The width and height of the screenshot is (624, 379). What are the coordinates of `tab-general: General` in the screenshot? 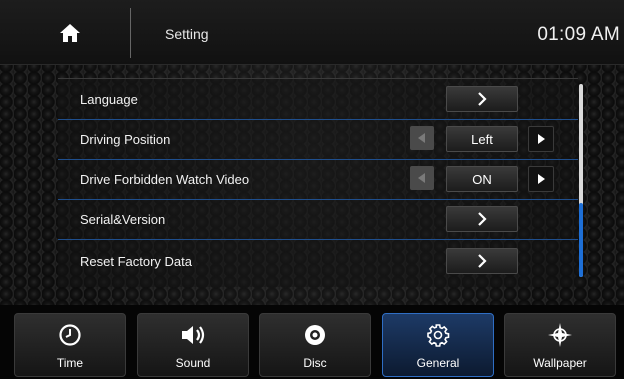 It's located at (438, 345).